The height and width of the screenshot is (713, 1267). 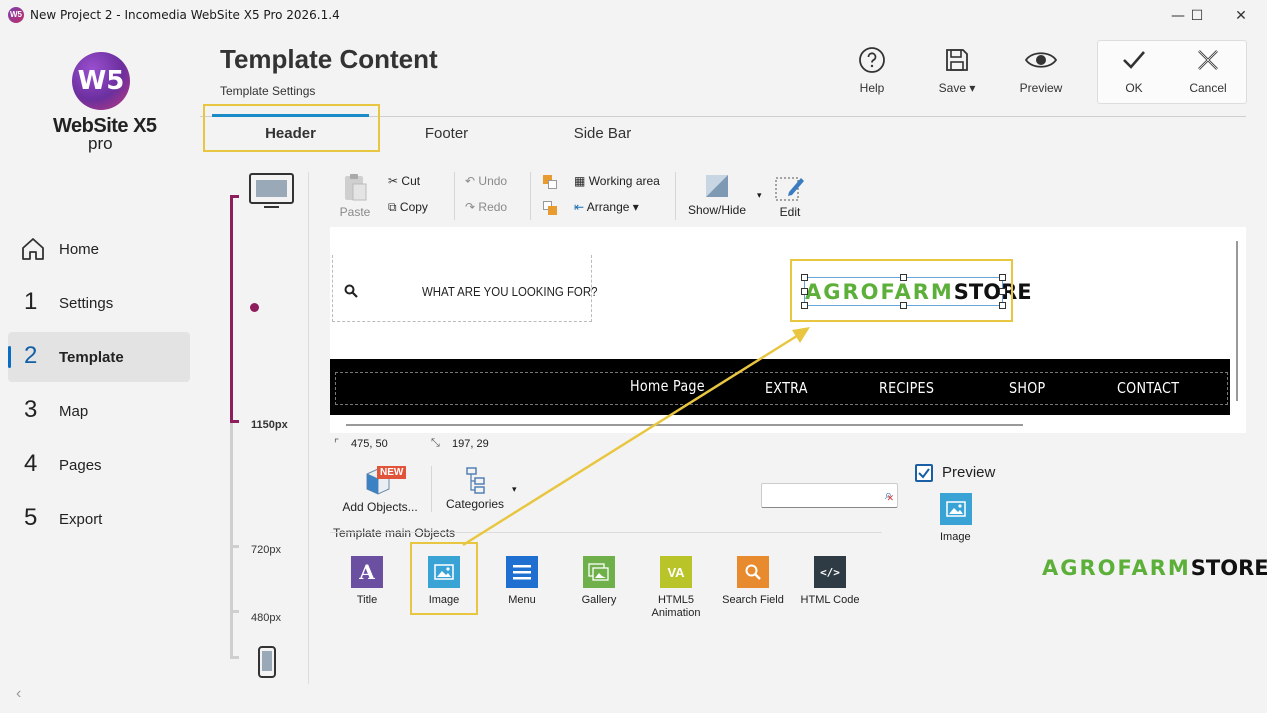 I want to click on send-backward-icon, so click(x=550, y=208).